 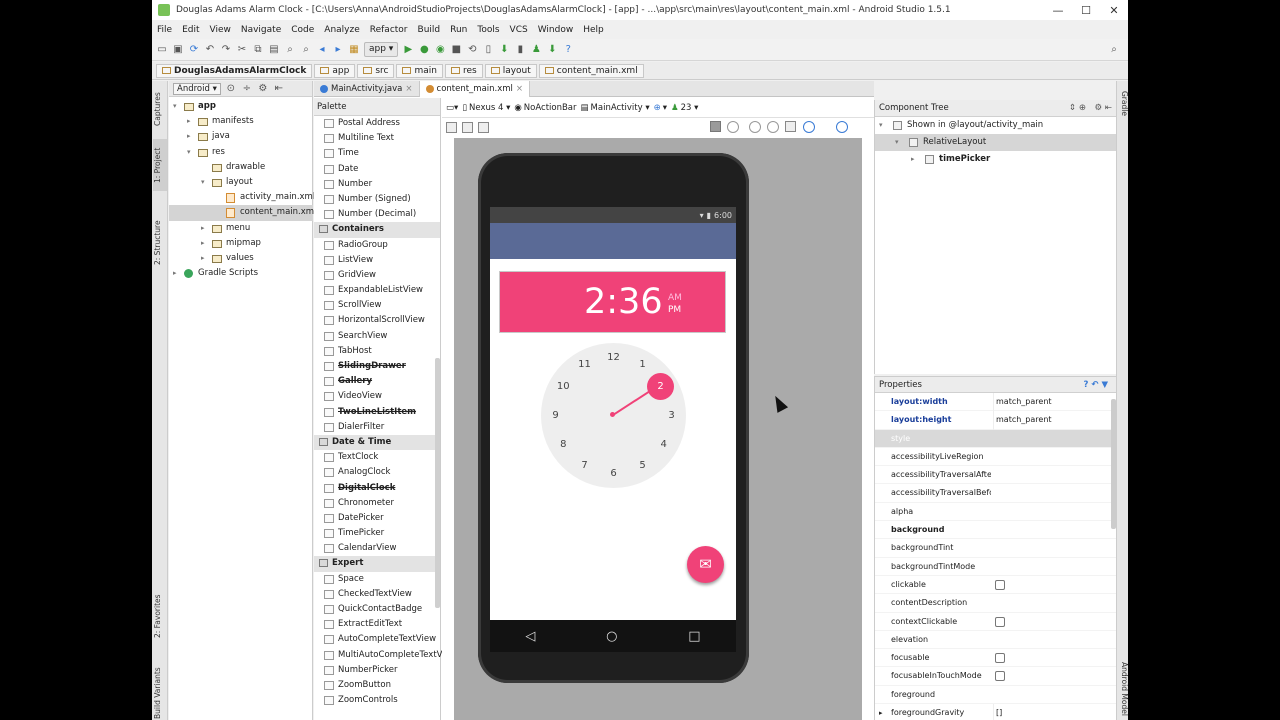 I want to click on device-monitor-icon: ▮, so click(x=520, y=50).